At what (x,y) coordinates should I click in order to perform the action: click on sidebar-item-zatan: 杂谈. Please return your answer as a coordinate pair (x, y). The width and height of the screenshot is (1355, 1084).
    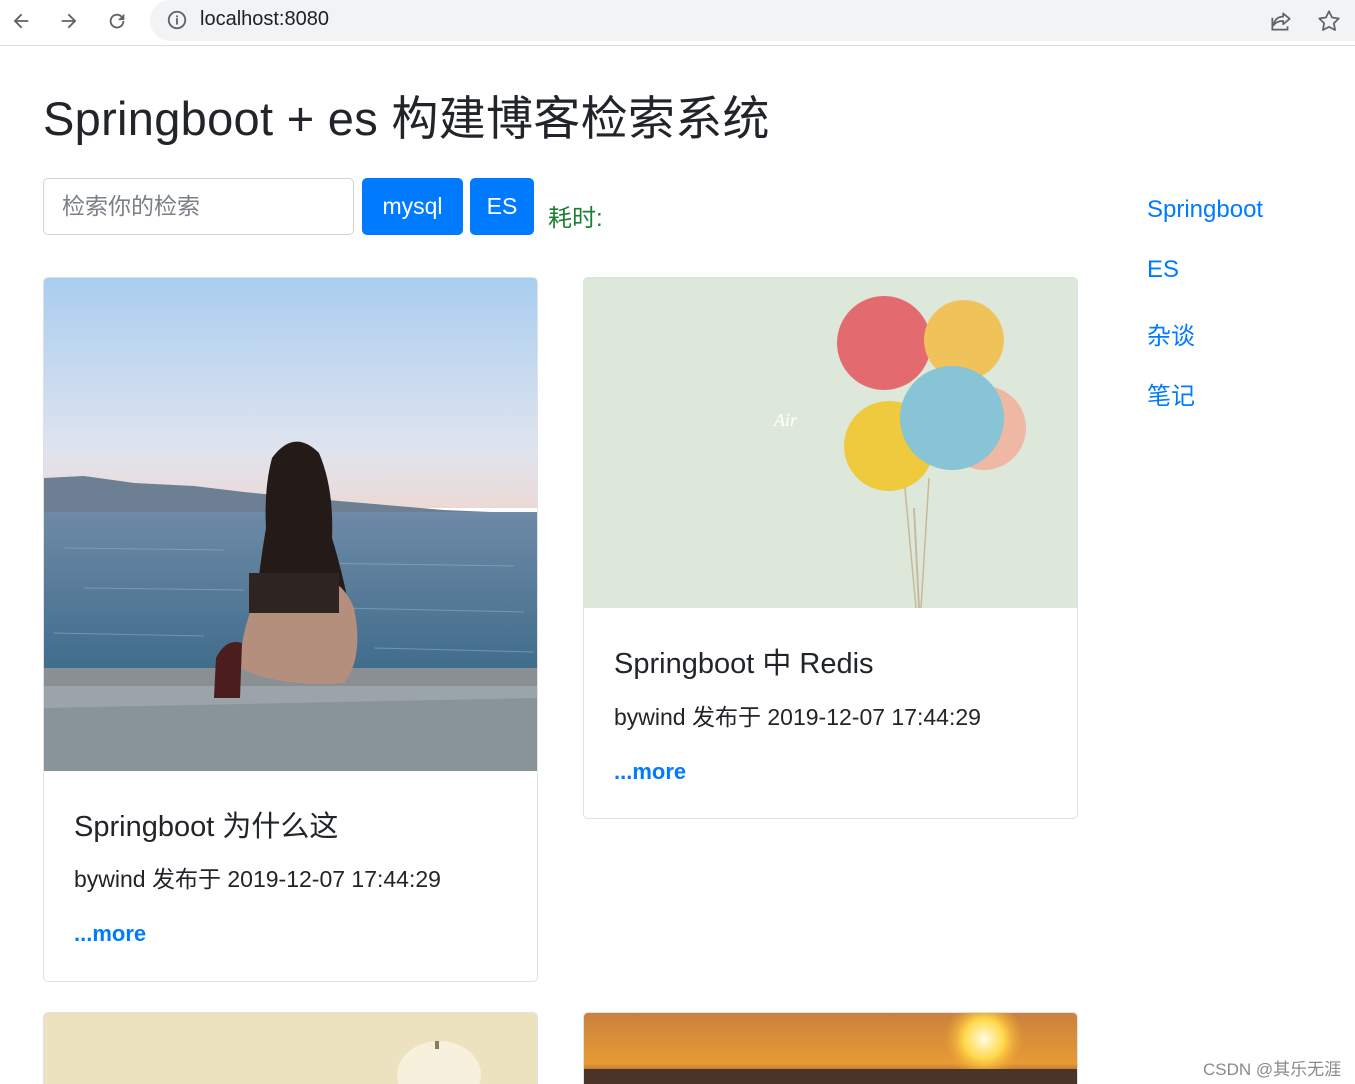
    Looking at the image, I should click on (1171, 333).